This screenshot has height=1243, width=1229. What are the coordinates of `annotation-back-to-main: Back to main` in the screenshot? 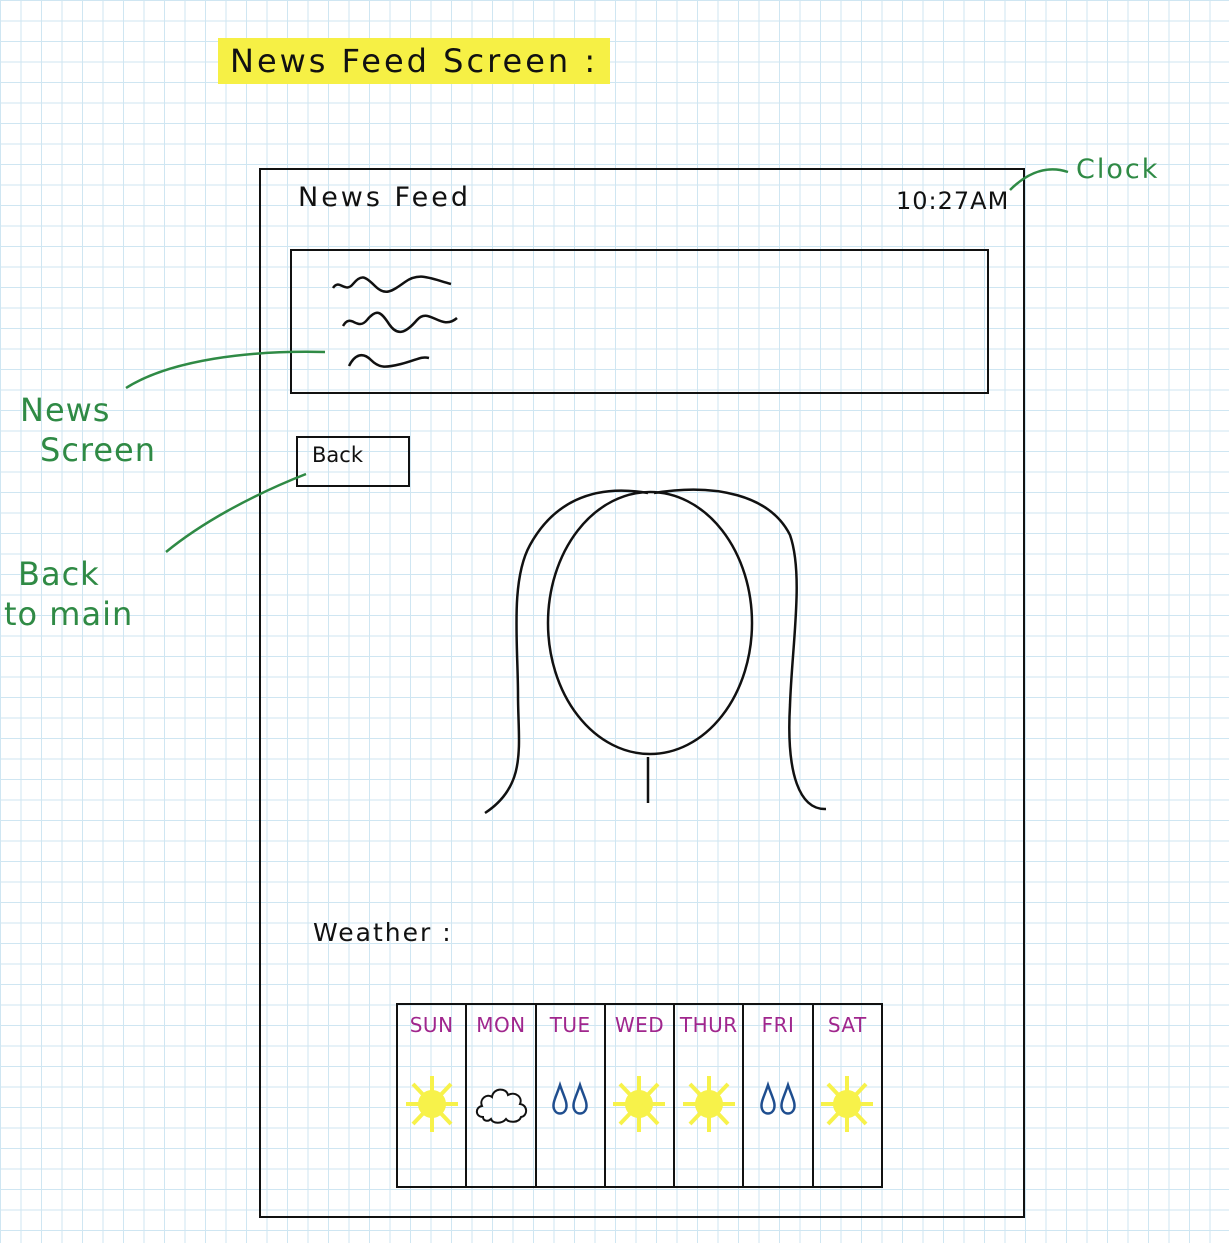 It's located at (68, 594).